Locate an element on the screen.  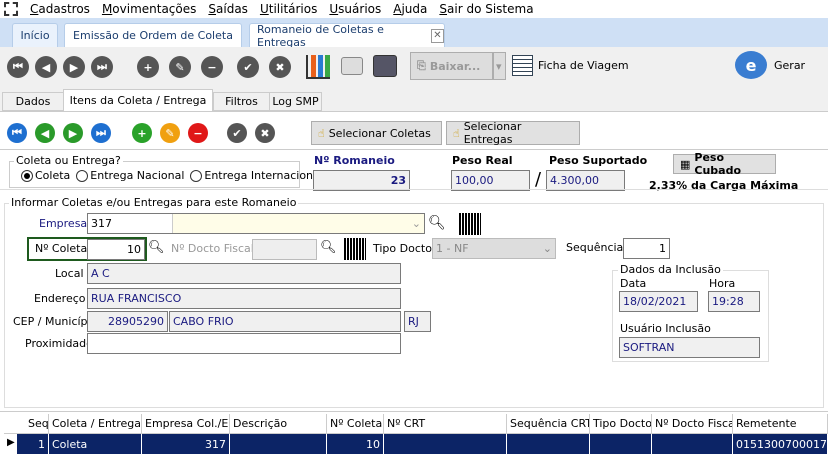
menu-sair: Sair do Sistema is located at coordinates (486, 9).